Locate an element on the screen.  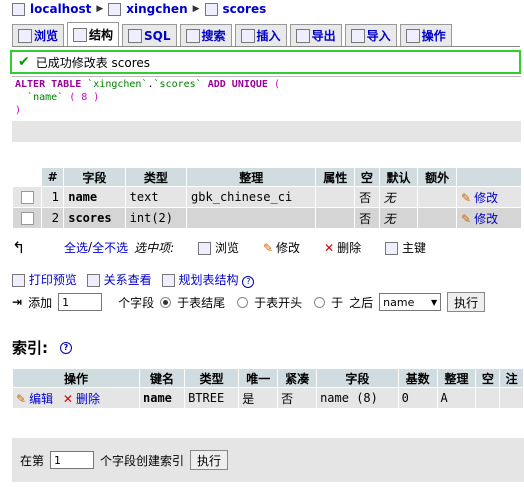
bulk-delete-button: ✕ 删除 is located at coordinates (342, 247).